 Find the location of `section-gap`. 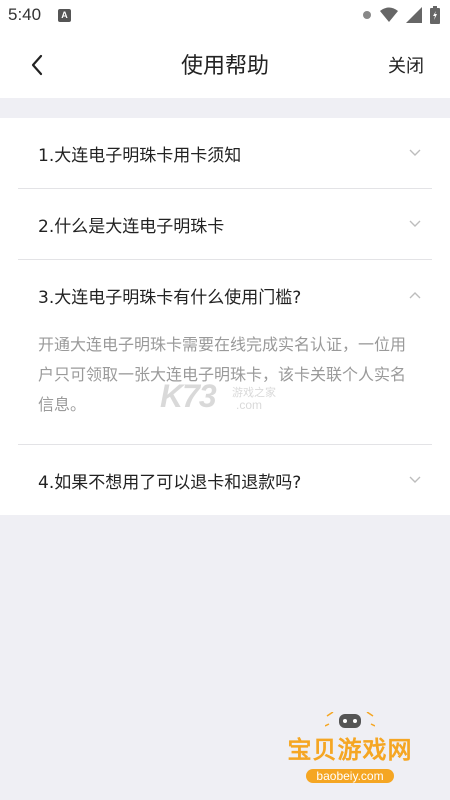

section-gap is located at coordinates (225, 108).